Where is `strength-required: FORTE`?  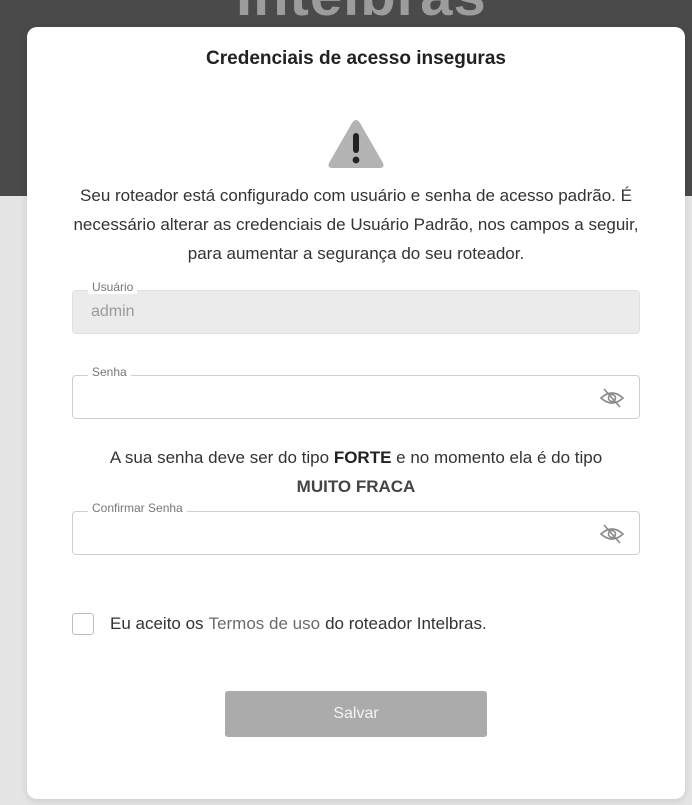
strength-required: FORTE is located at coordinates (362, 457).